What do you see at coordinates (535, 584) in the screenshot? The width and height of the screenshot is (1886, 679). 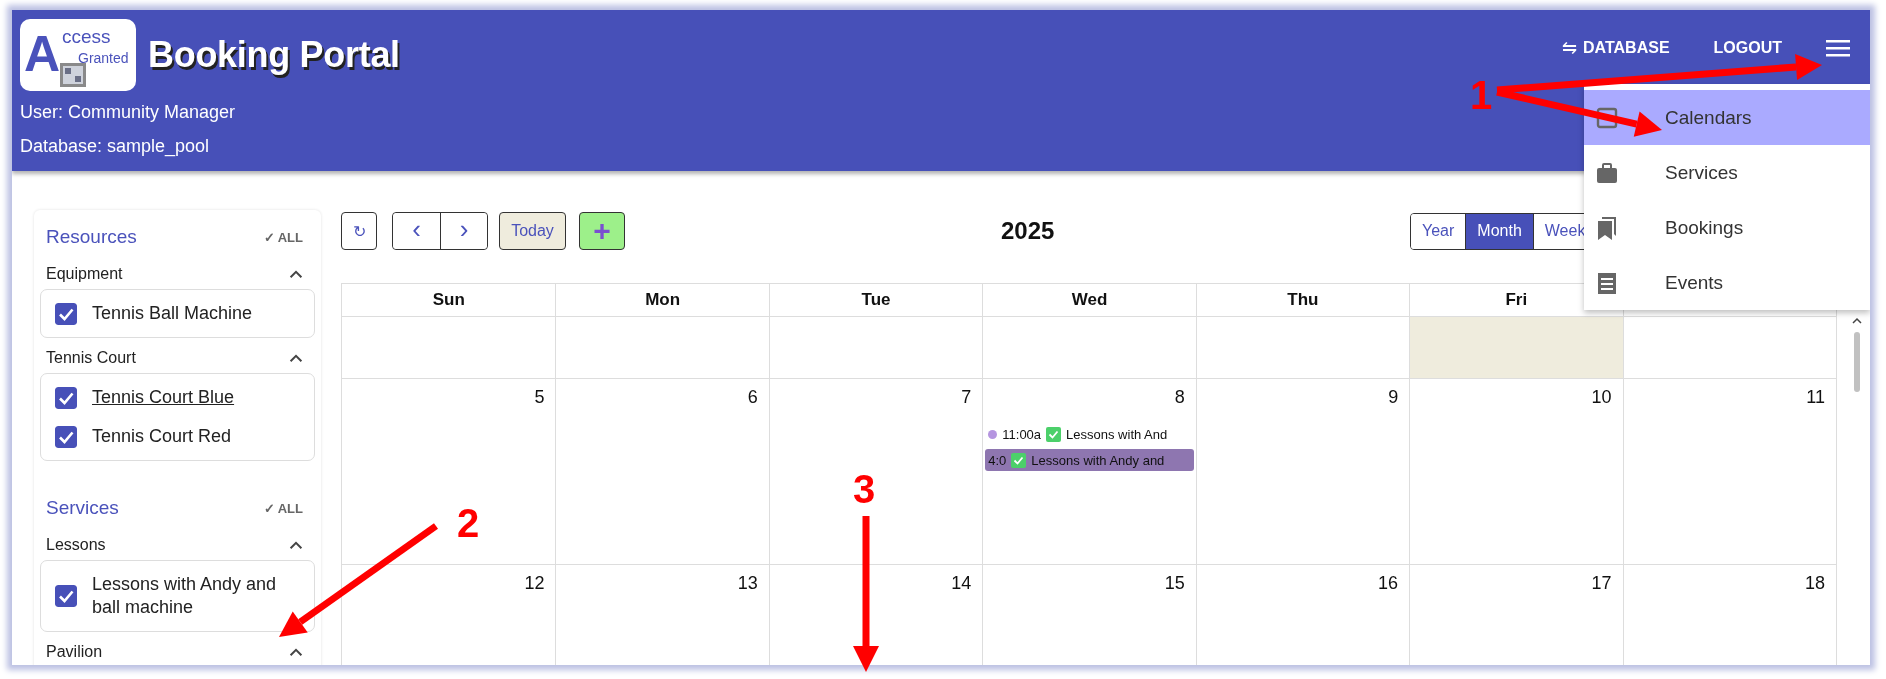 I see `date-number: 12` at bounding box center [535, 584].